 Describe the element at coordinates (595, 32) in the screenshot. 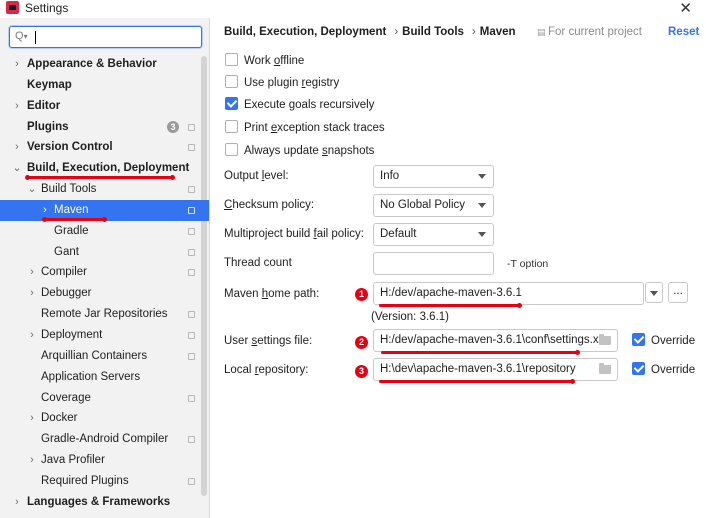

I see `for-current-project-text: For current project` at that location.